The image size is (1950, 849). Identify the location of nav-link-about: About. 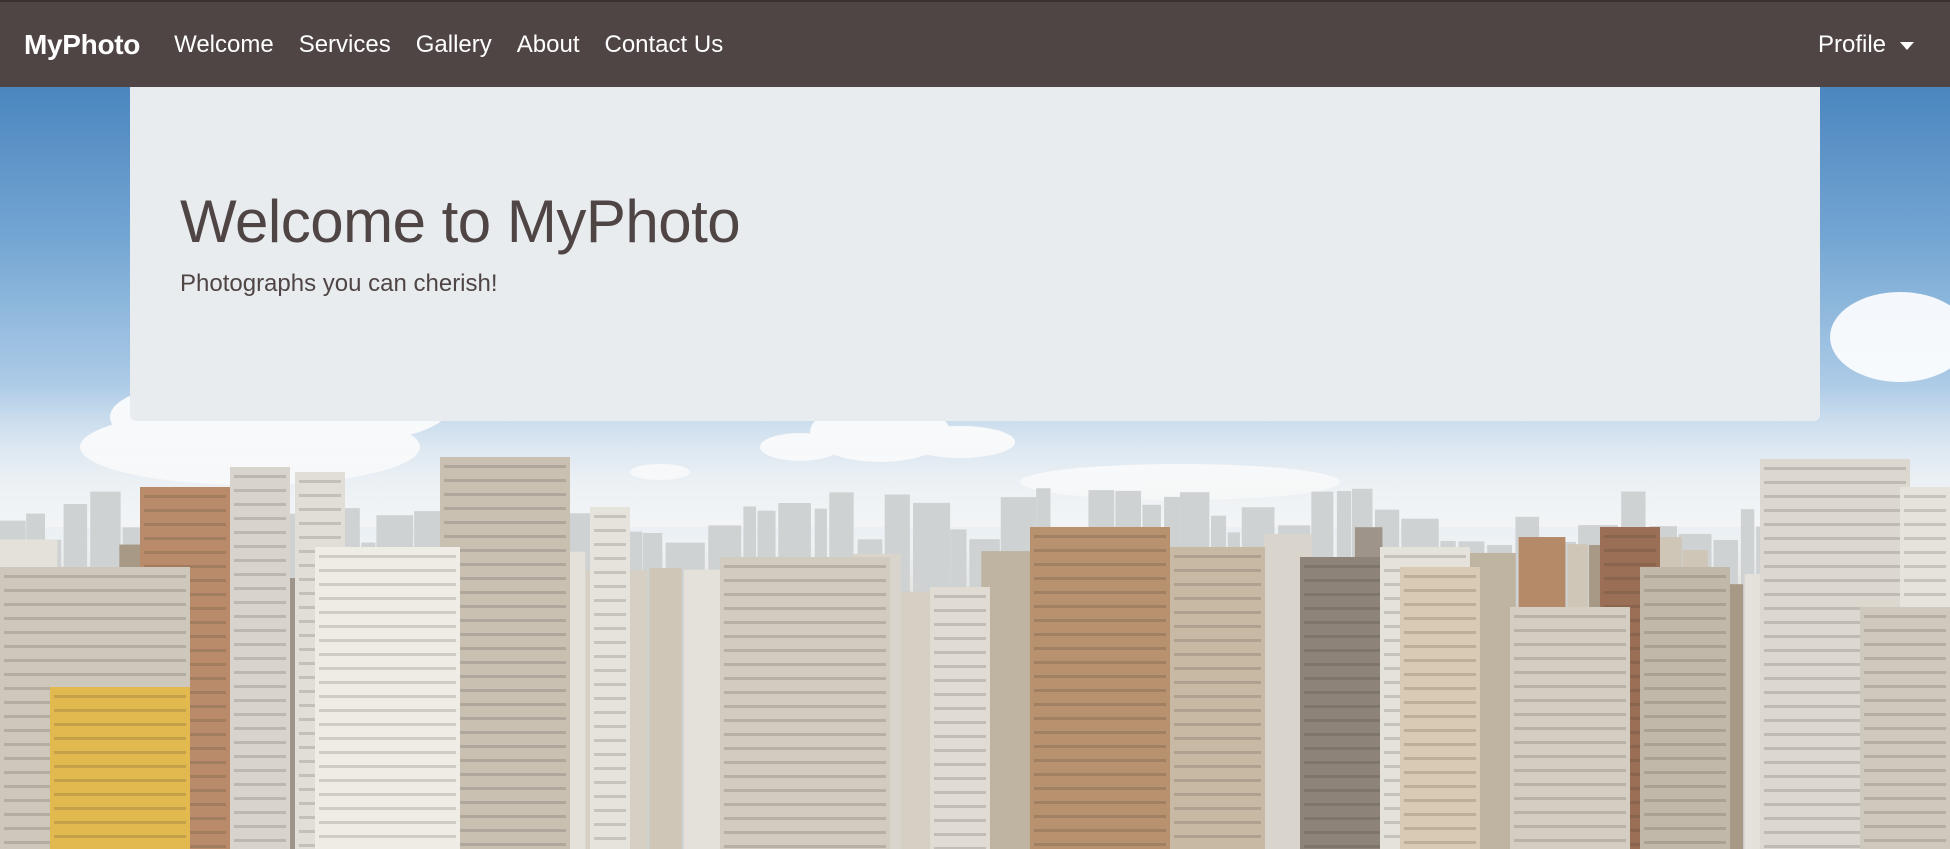
(548, 45).